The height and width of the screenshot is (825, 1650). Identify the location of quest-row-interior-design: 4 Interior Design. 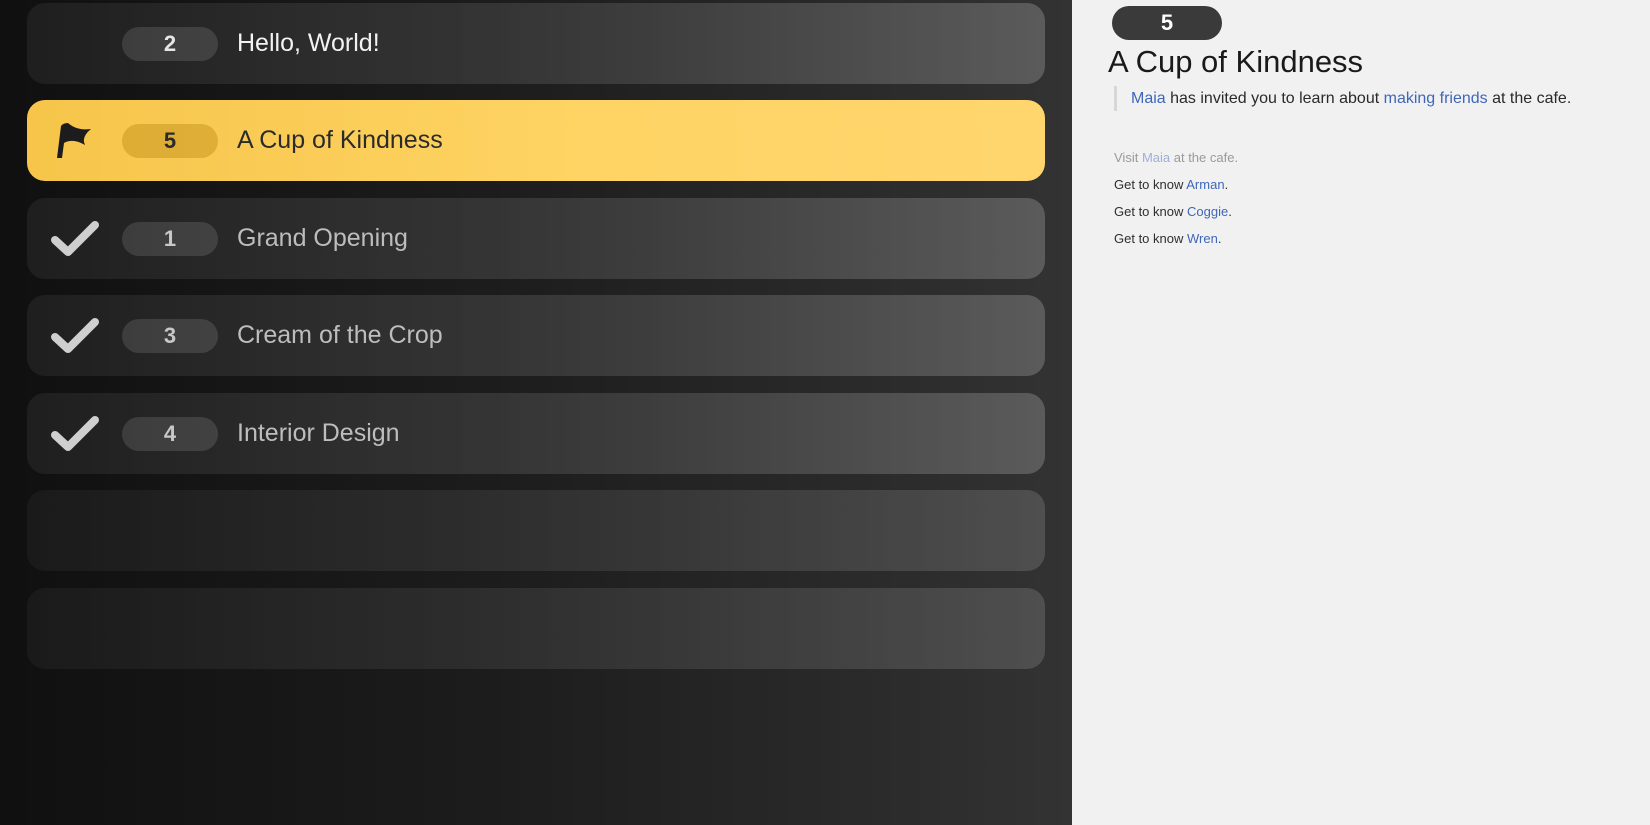
(536, 433).